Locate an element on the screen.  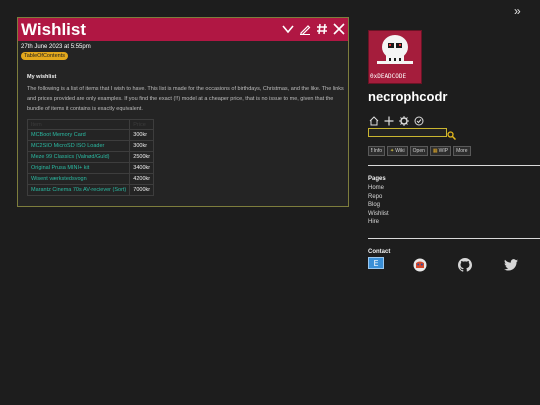
wiki-badge-label: Wiki is located at coordinates (400, 151).